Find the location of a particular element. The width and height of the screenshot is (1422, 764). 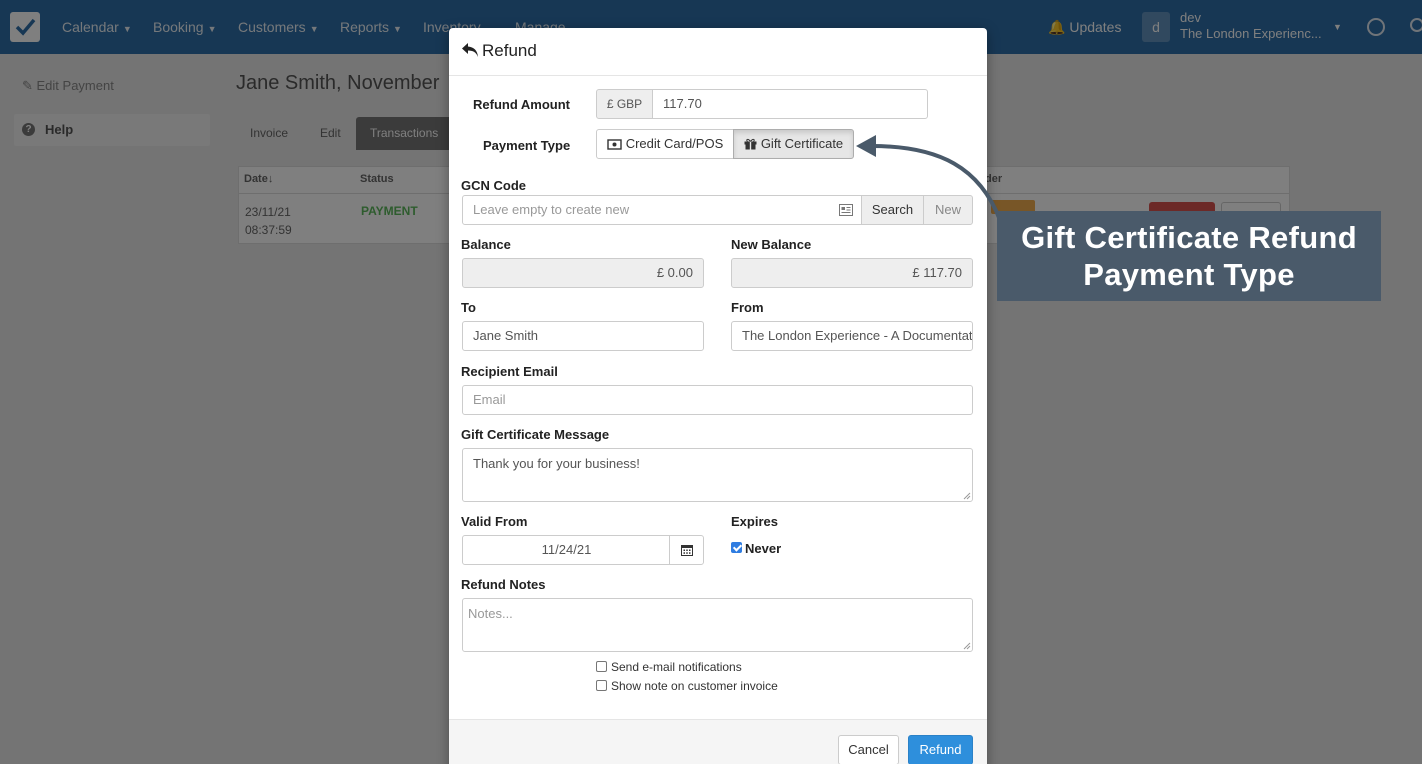

expires-label: Expires is located at coordinates (754, 521).